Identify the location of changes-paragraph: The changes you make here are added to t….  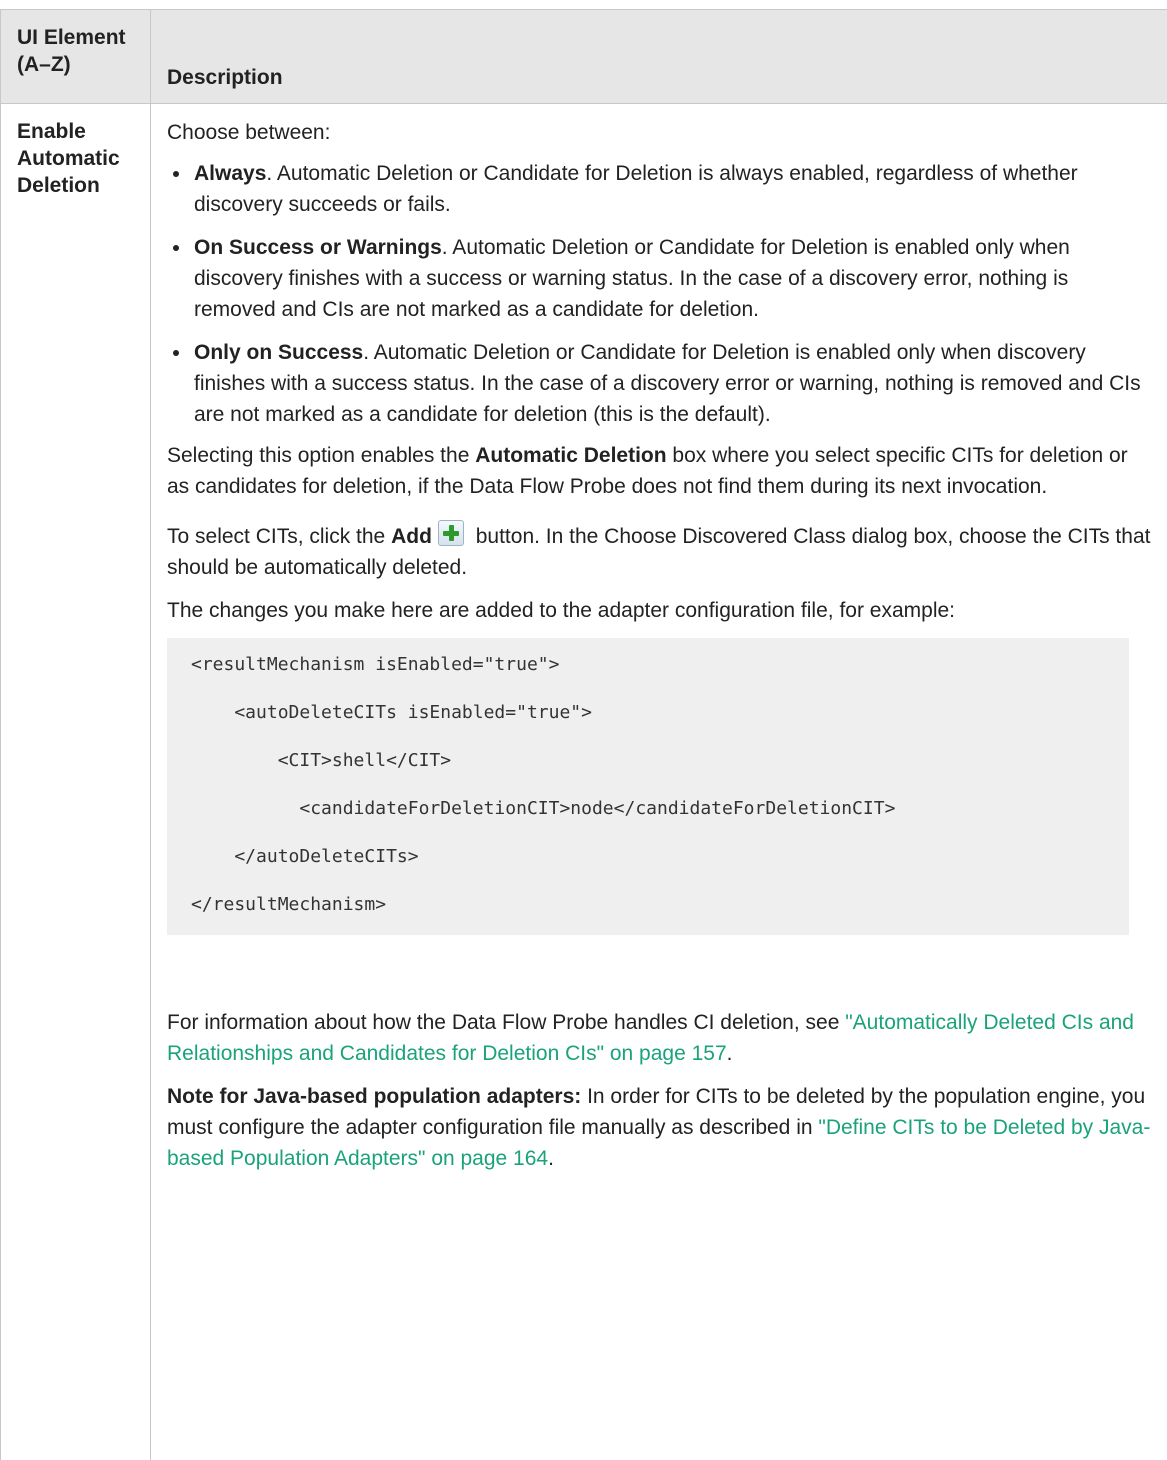
(561, 610).